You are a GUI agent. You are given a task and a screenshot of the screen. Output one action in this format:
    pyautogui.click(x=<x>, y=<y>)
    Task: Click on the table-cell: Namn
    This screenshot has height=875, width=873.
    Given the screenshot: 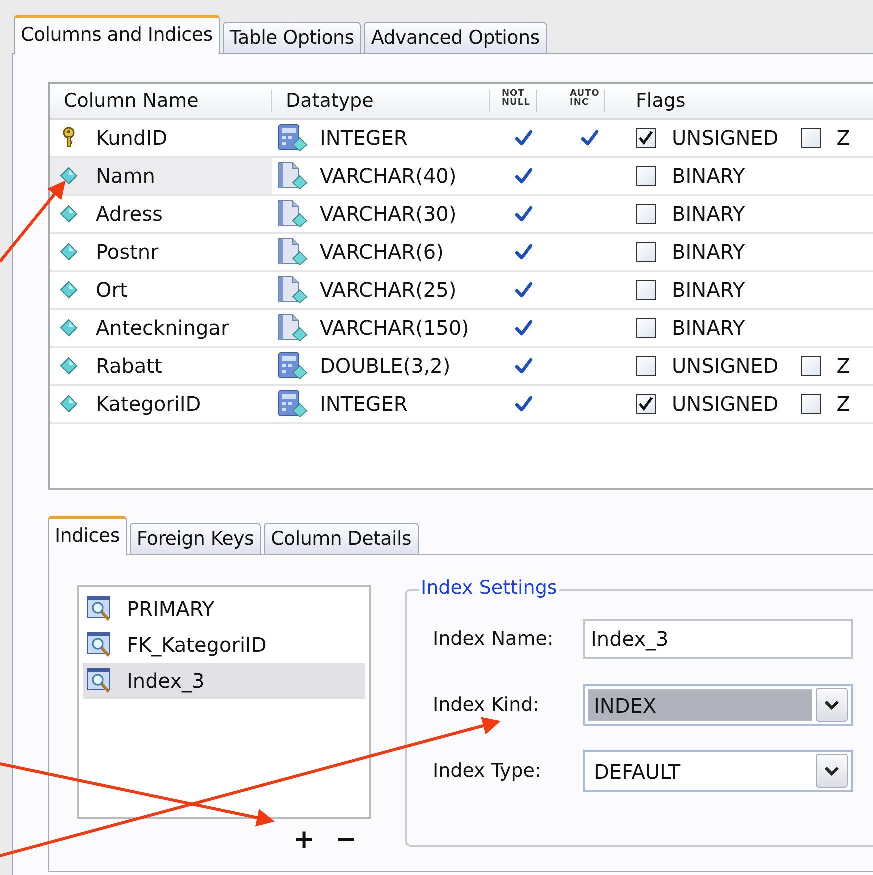 What is the action you would take?
    pyautogui.click(x=161, y=176)
    